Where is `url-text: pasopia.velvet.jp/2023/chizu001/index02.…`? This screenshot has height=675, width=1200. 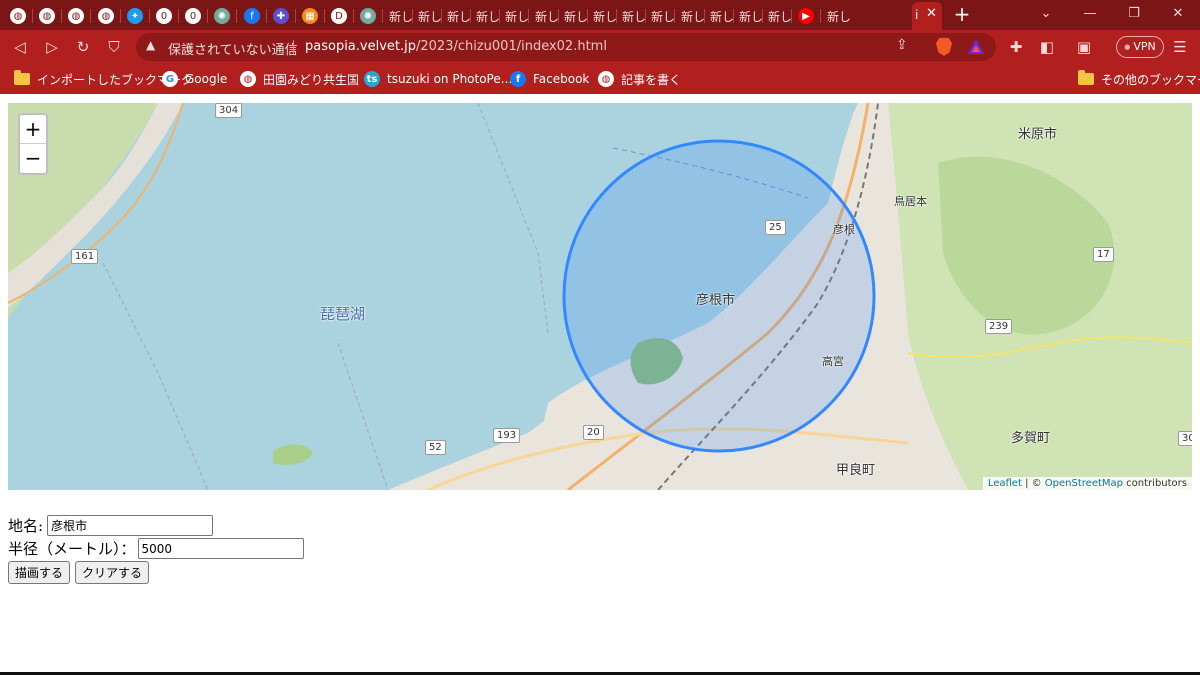
url-text: pasopia.velvet.jp/2023/chizu001/index02.… is located at coordinates (456, 46).